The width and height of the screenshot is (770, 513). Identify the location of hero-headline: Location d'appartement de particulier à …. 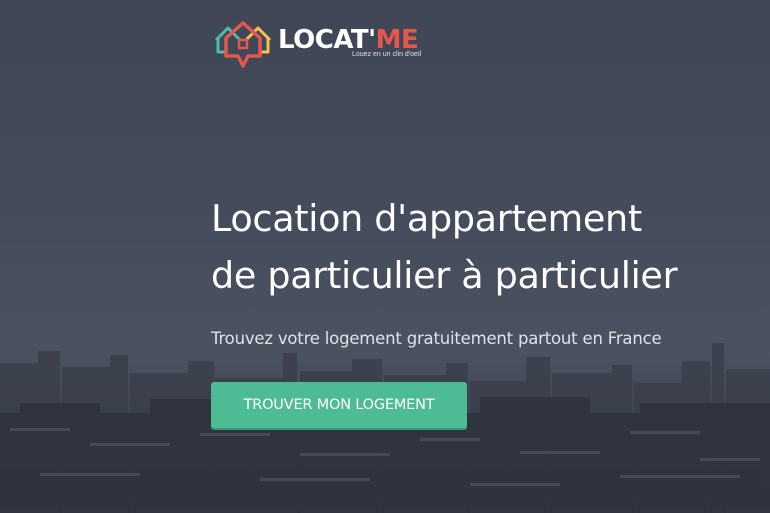
(444, 247).